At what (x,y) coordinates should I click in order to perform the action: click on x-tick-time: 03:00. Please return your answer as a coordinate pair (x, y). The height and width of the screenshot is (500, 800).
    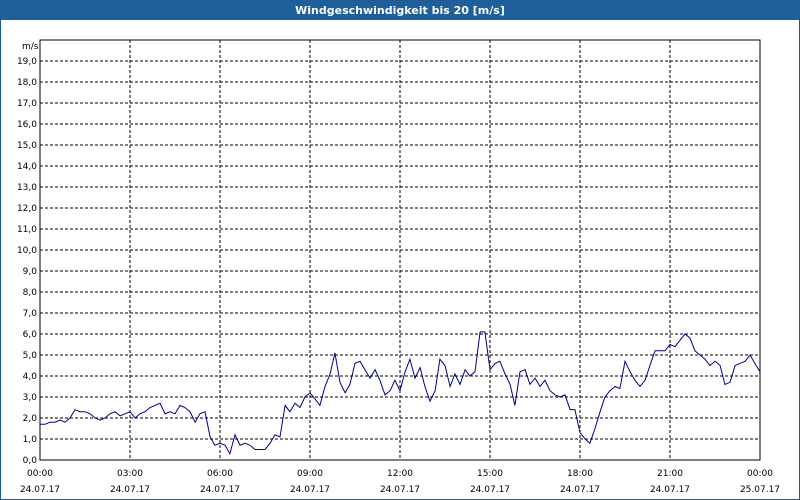
    Looking at the image, I should click on (130, 474).